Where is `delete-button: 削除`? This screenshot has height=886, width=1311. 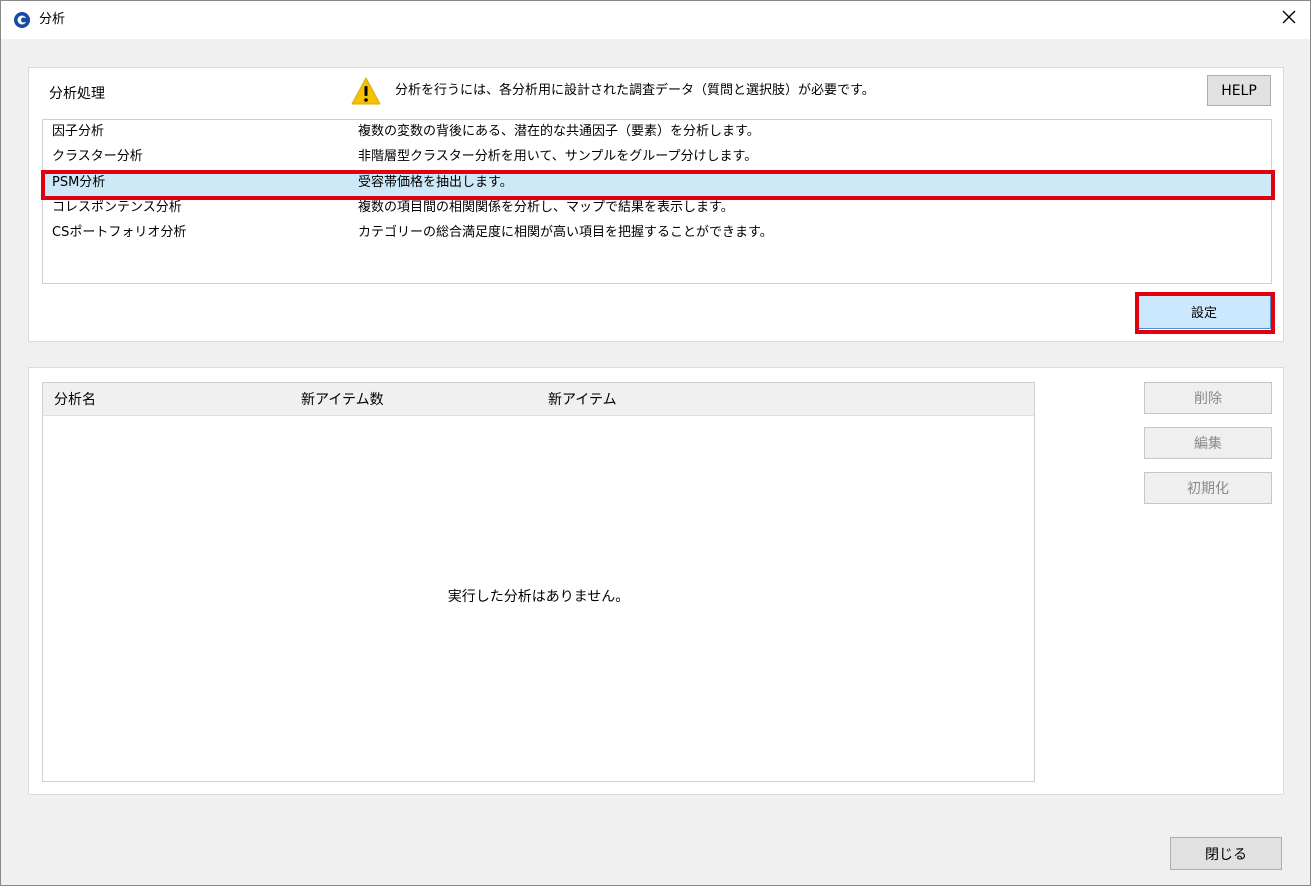
delete-button: 削除 is located at coordinates (1208, 398).